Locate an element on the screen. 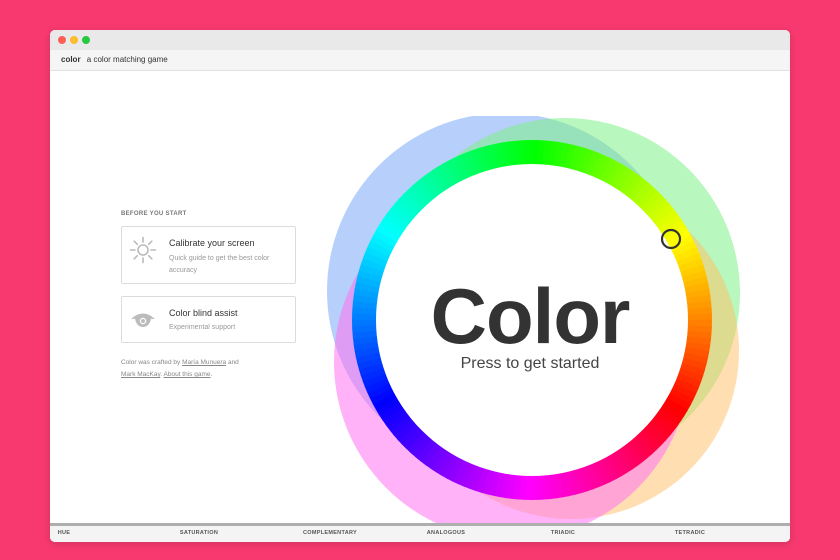 This screenshot has width=840, height=560. color-blind-assist-card: Color blind assist Experimental support is located at coordinates (208, 319).